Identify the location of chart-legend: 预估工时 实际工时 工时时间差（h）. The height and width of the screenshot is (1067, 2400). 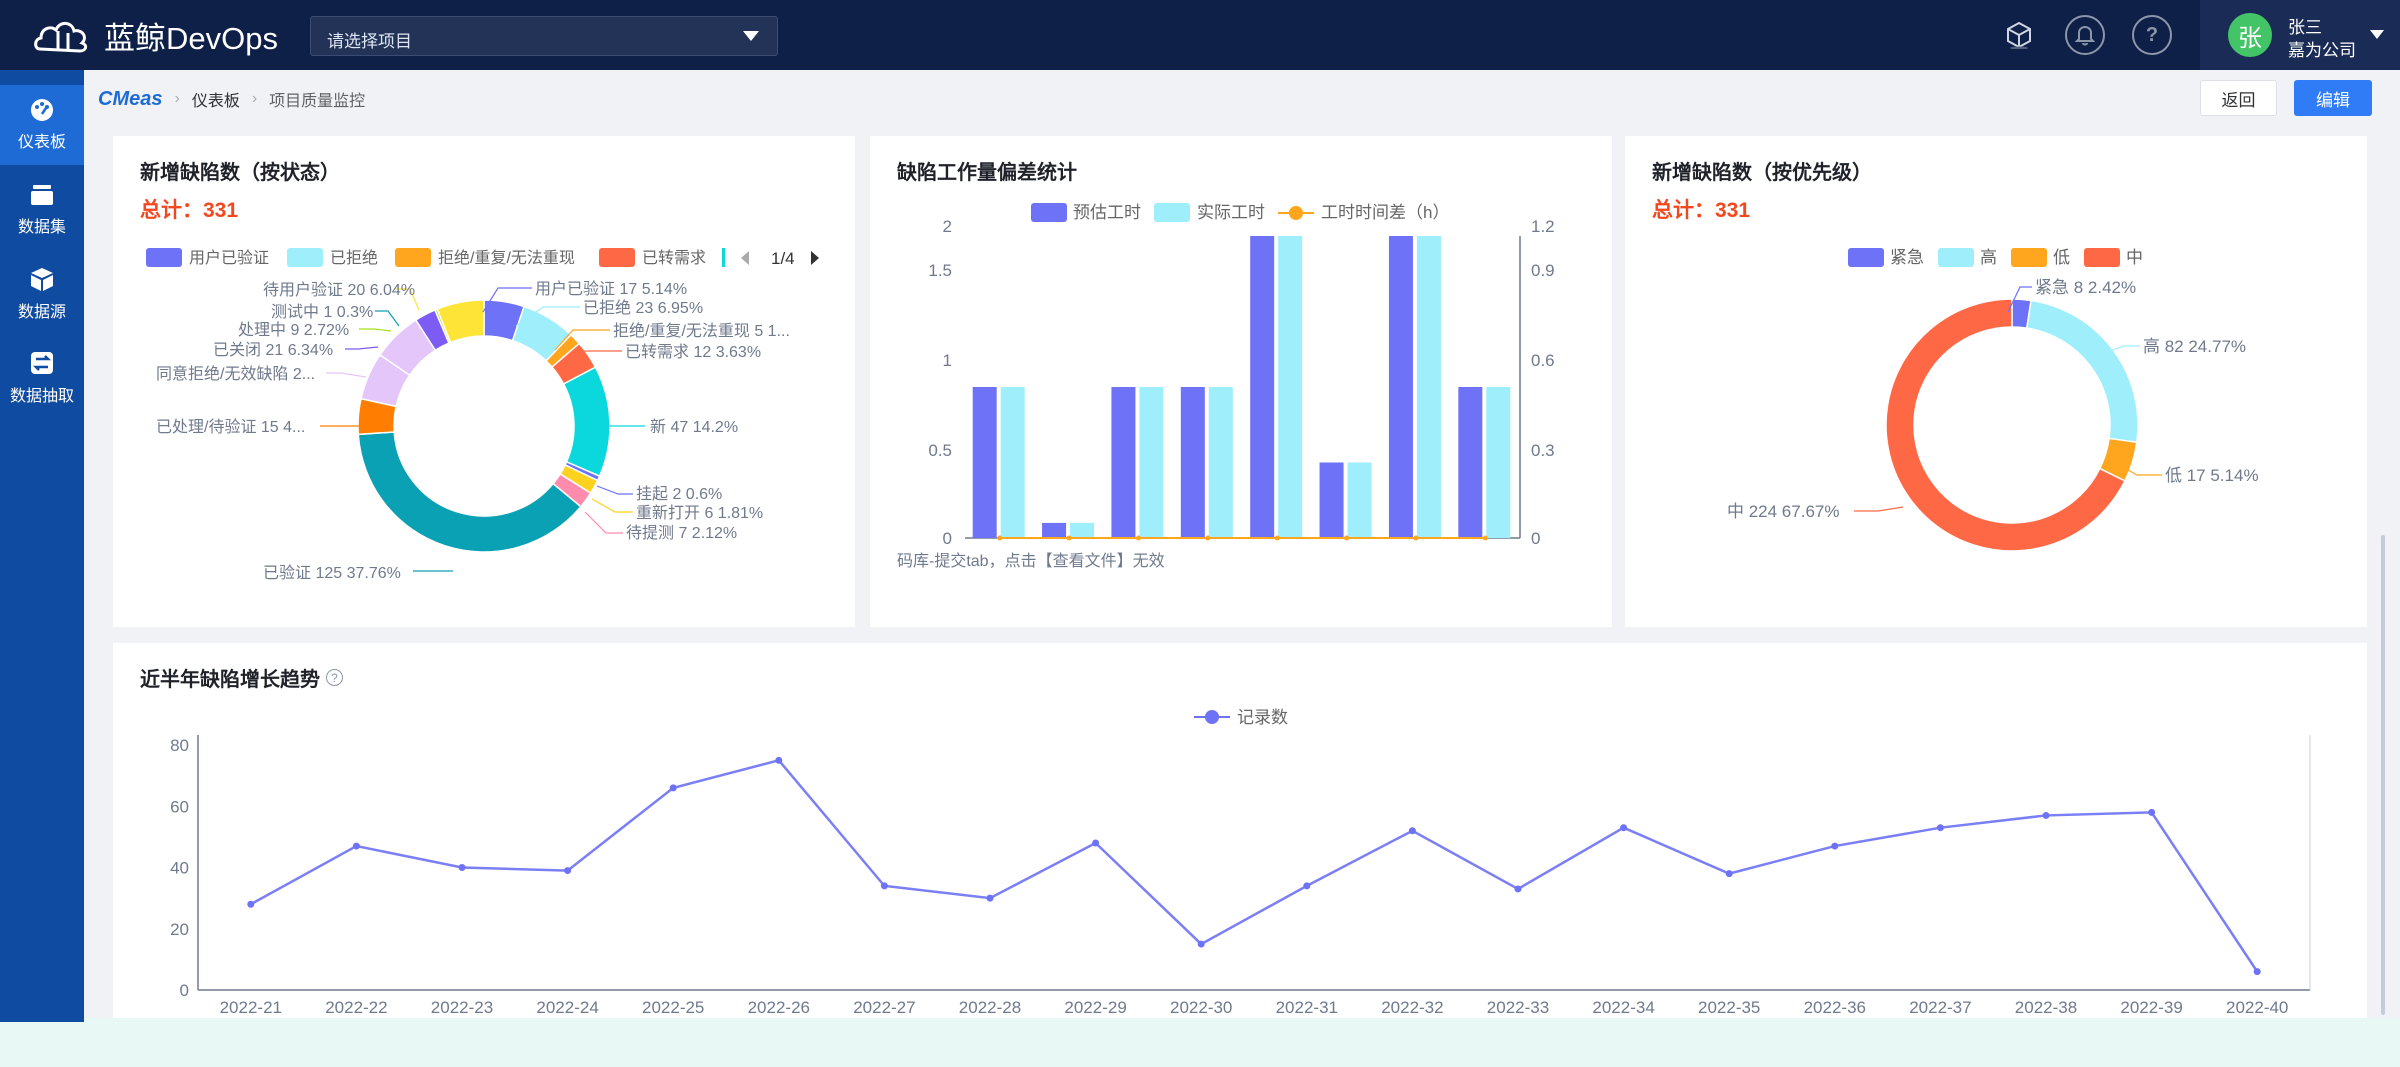
(1240, 212).